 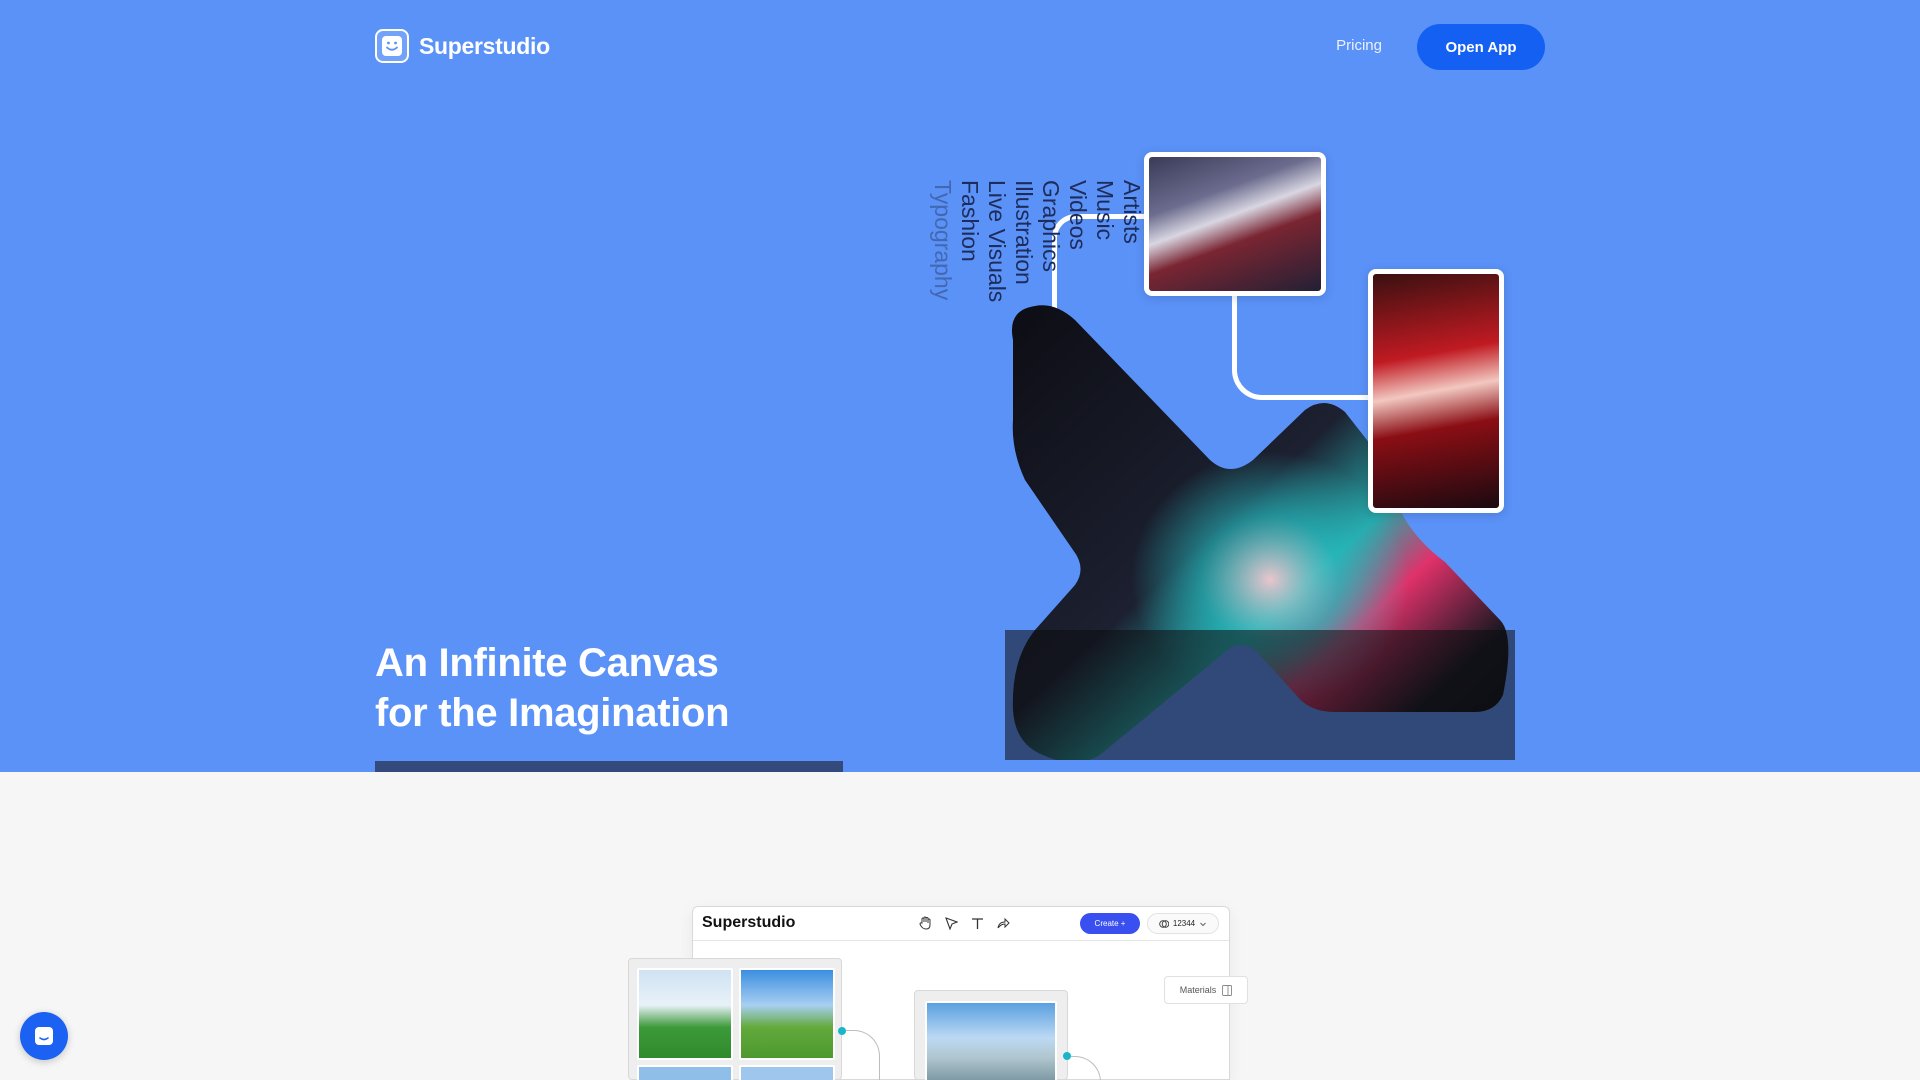 I want to click on pointer-icon, so click(x=951, y=923).